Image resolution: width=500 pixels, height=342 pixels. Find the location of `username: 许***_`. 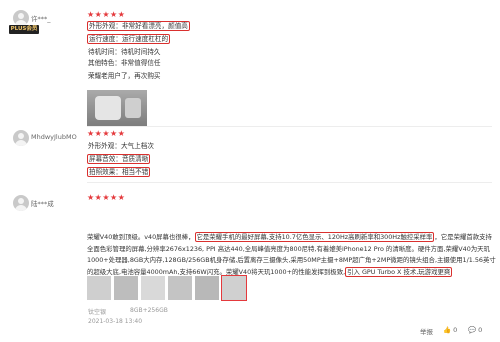

username: 许***_ is located at coordinates (41, 18).